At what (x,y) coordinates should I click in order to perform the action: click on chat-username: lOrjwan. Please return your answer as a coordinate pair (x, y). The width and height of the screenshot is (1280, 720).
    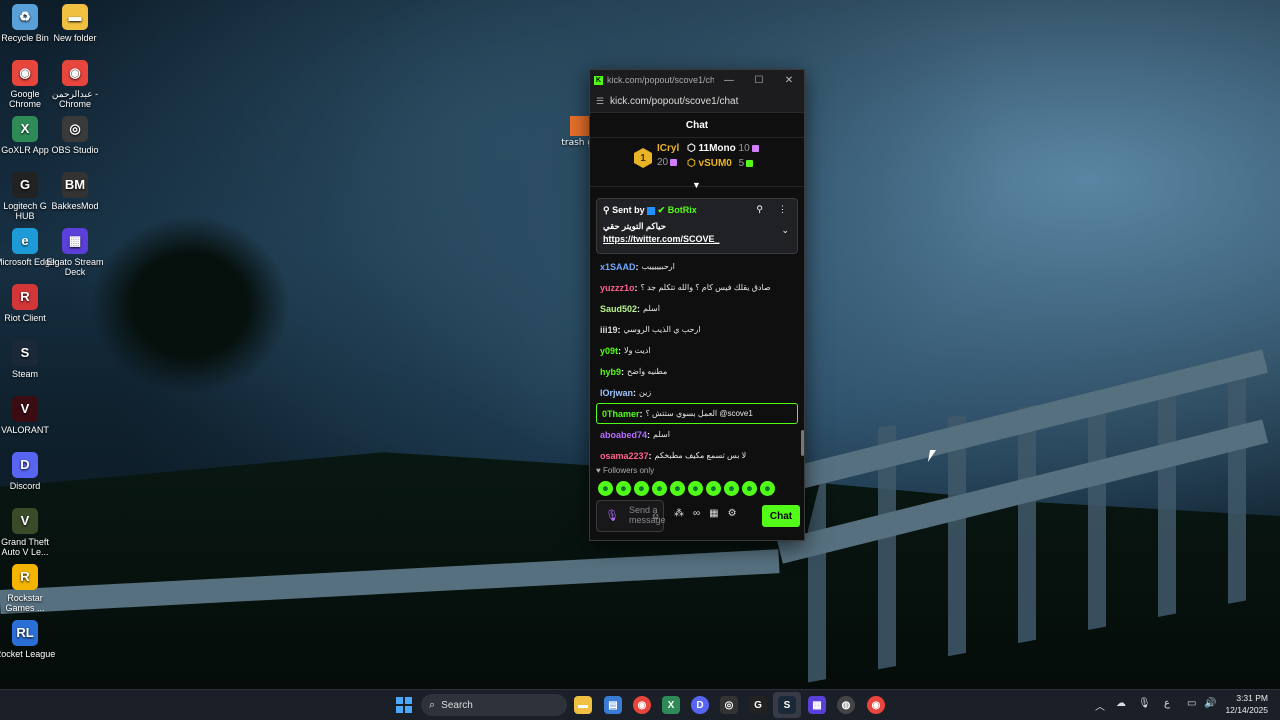
    Looking at the image, I should click on (616, 393).